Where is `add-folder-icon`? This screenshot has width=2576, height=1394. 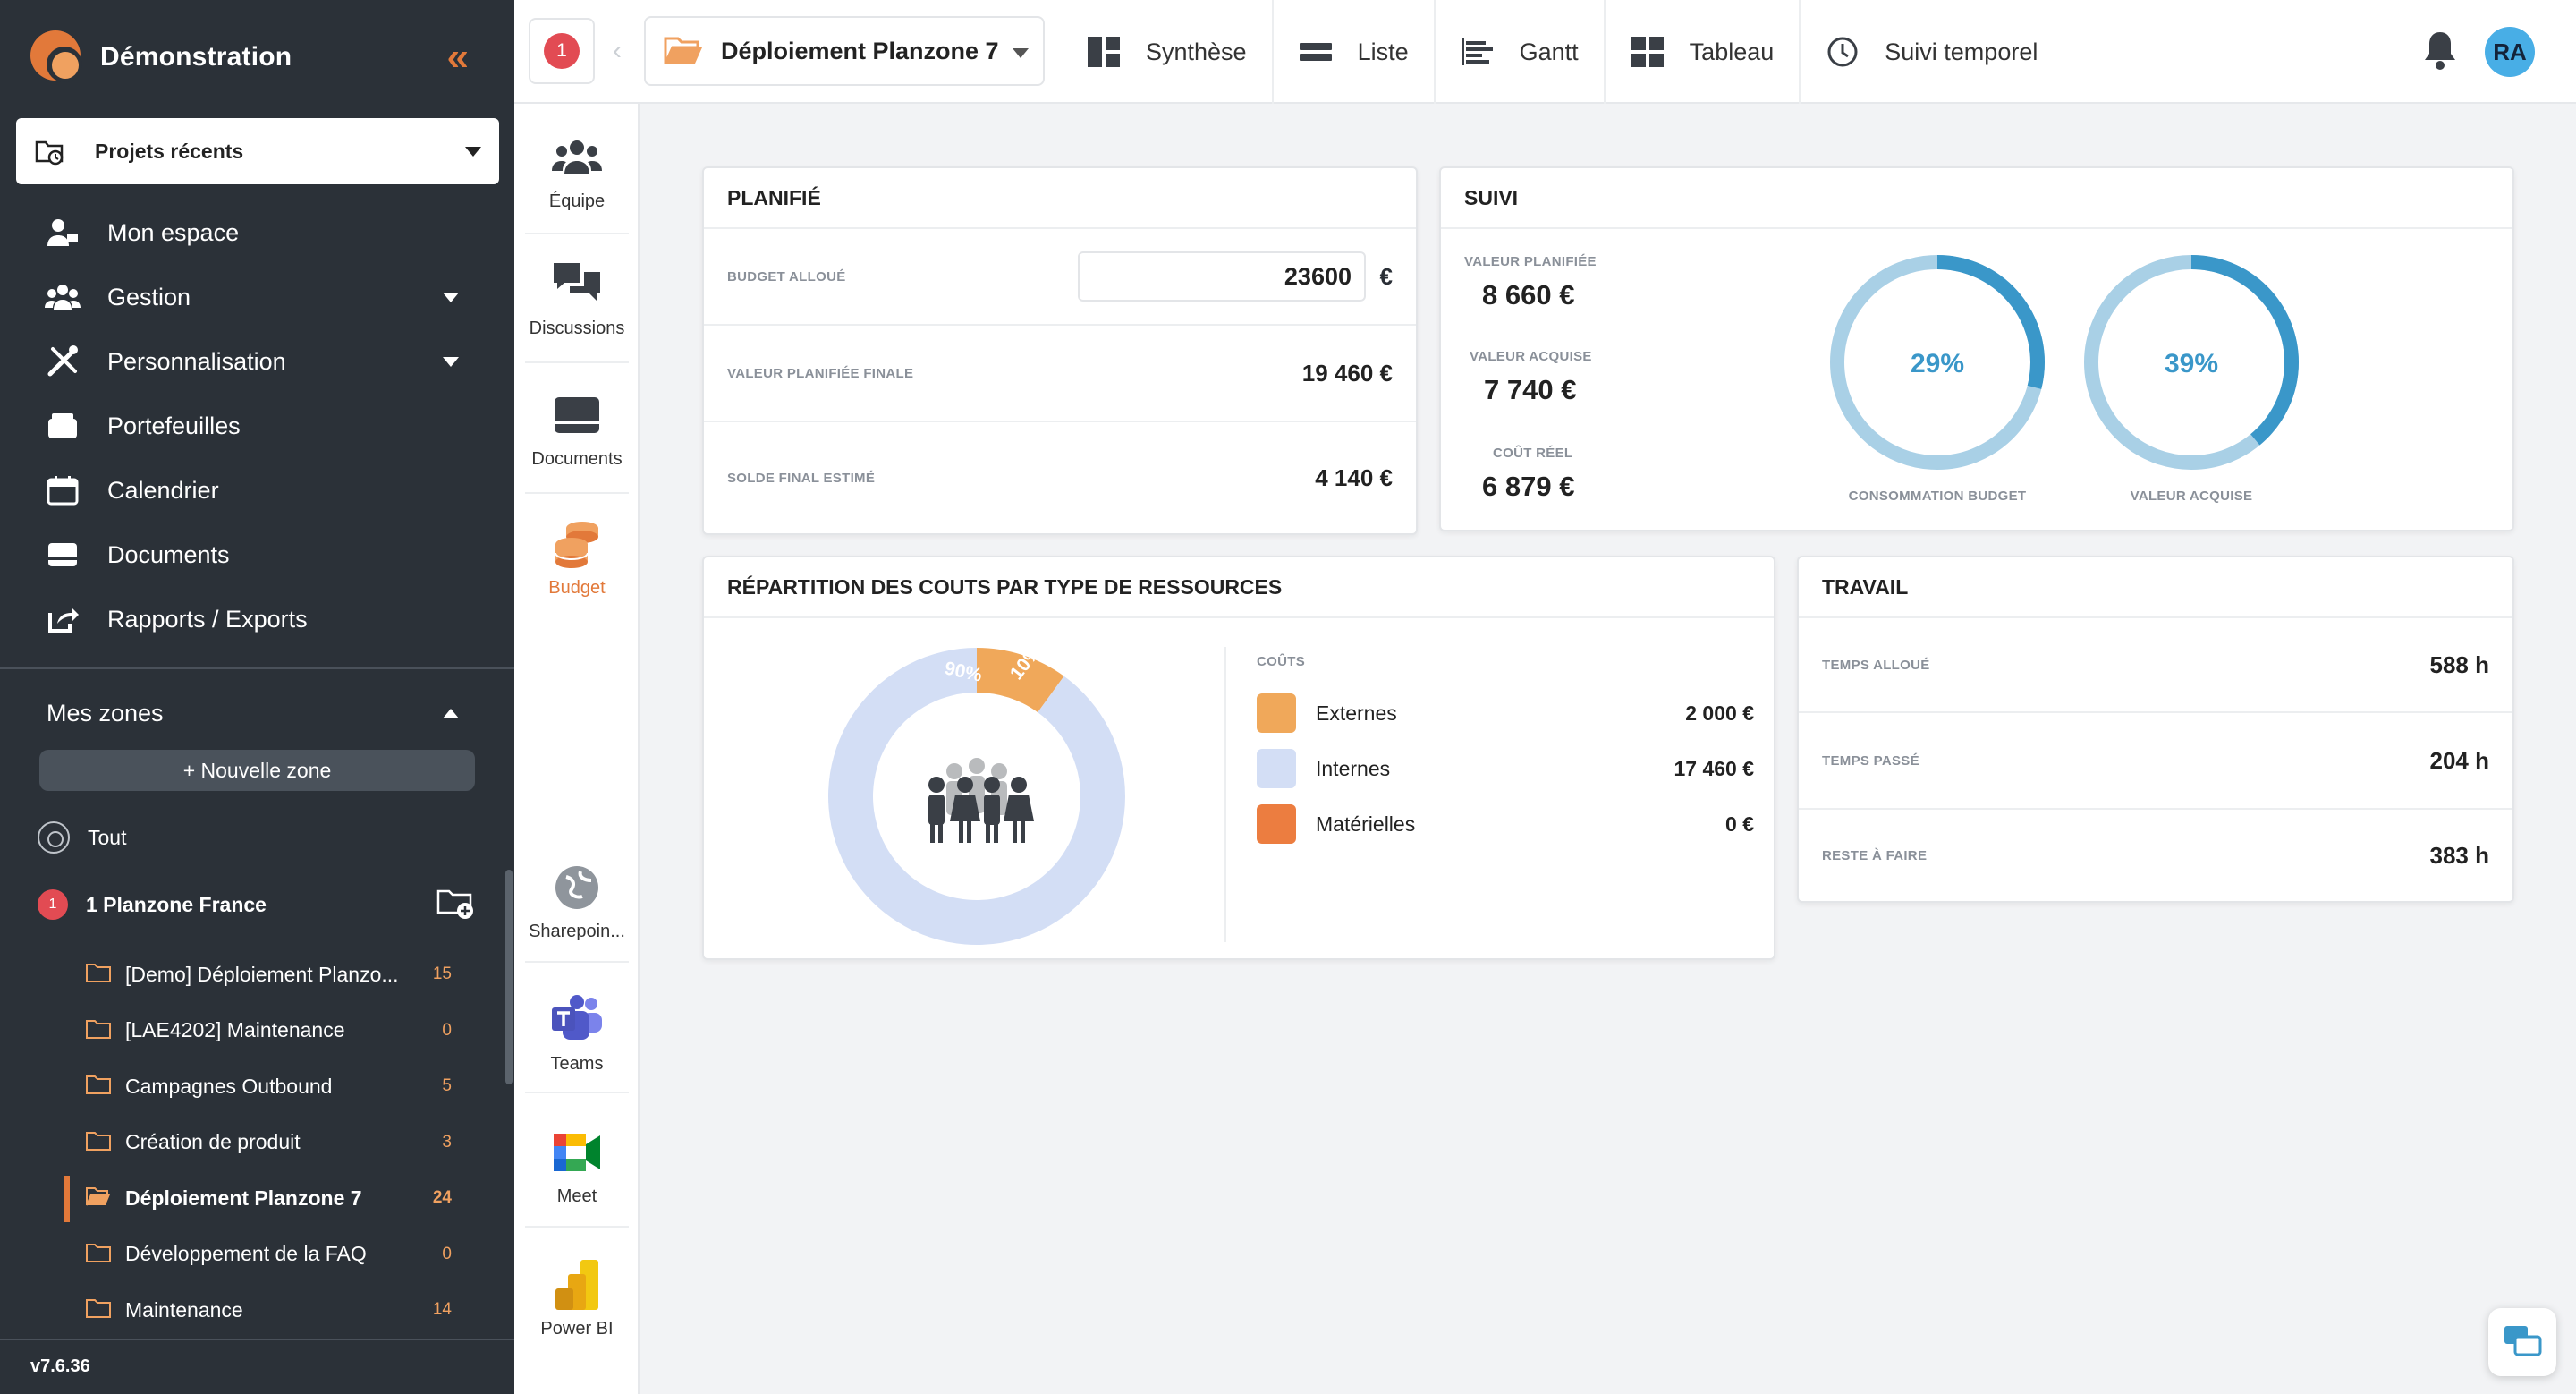 add-folder-icon is located at coordinates (456, 904).